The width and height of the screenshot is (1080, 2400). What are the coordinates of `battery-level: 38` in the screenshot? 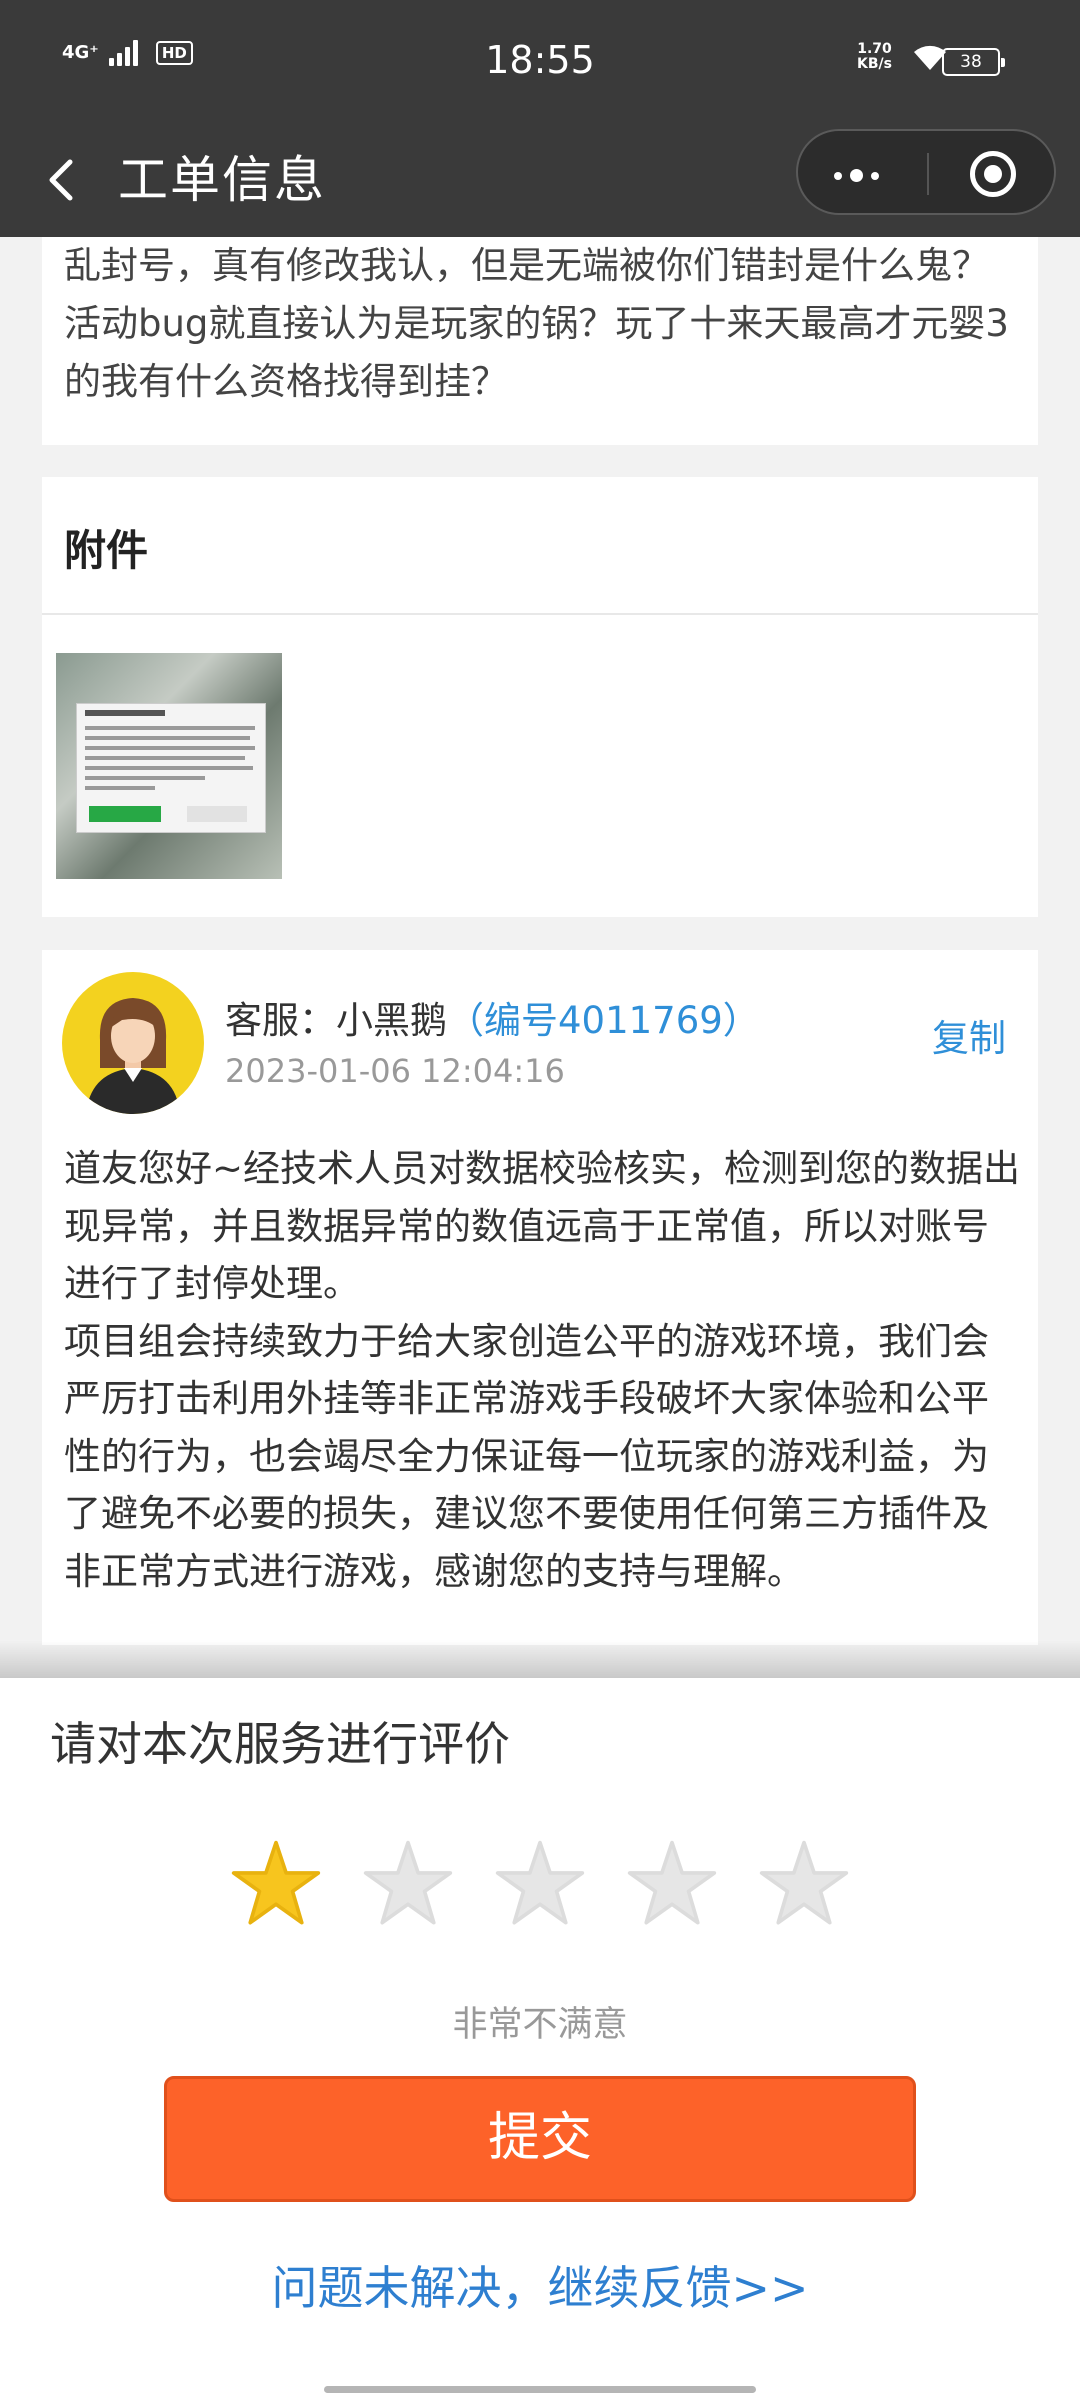 It's located at (971, 62).